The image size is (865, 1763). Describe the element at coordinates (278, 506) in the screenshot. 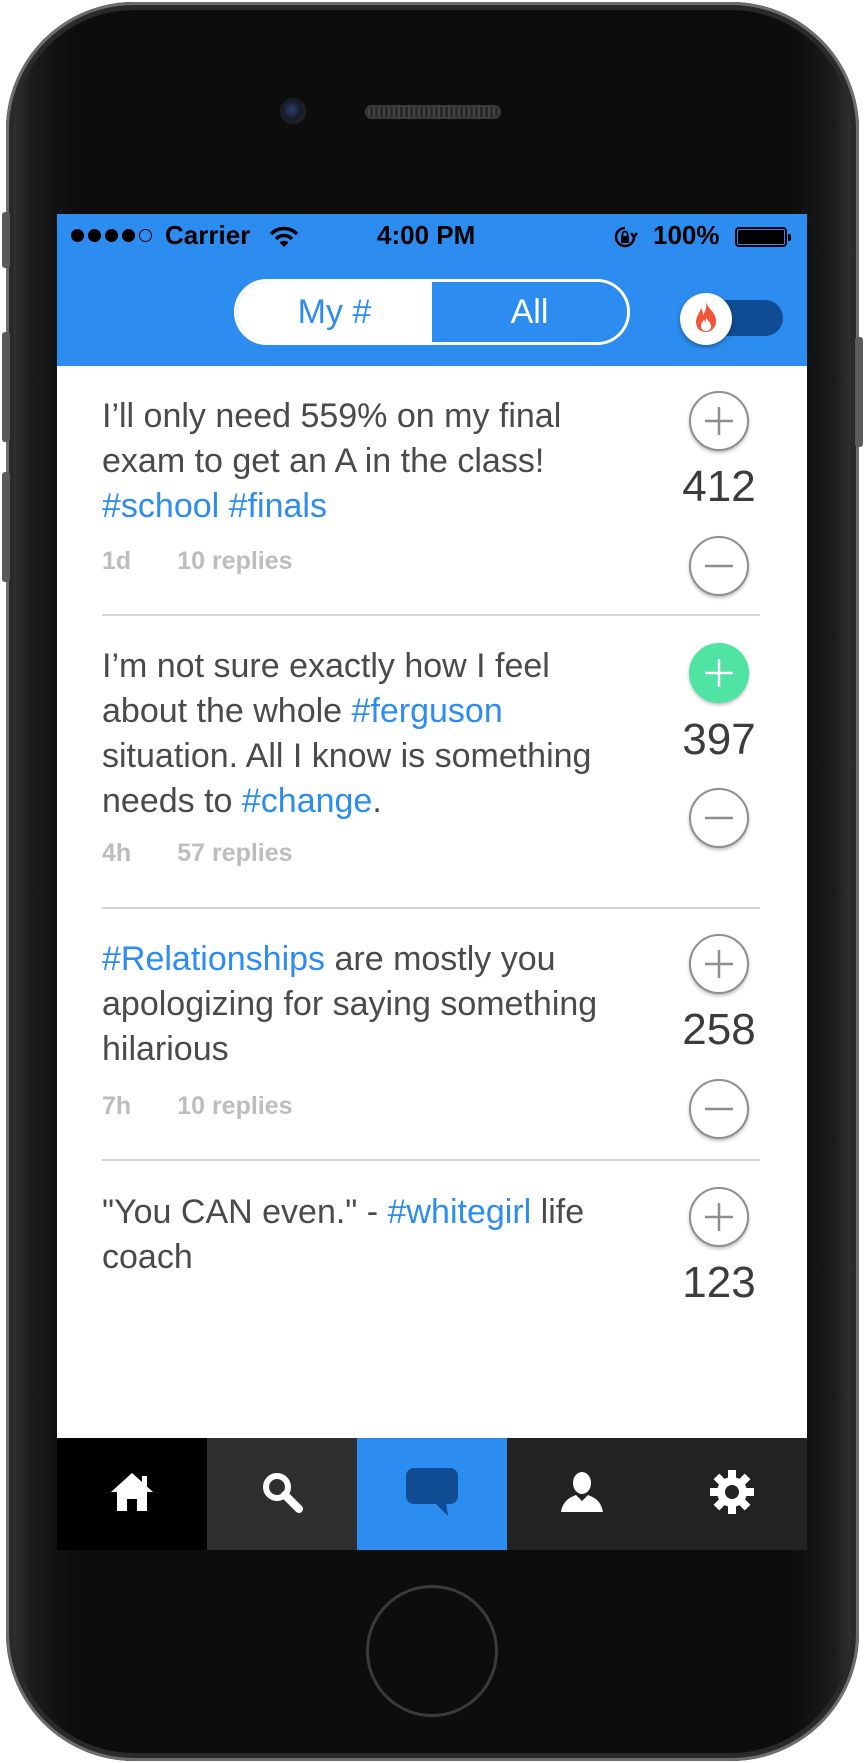

I see `hashtag-link: #finals` at that location.